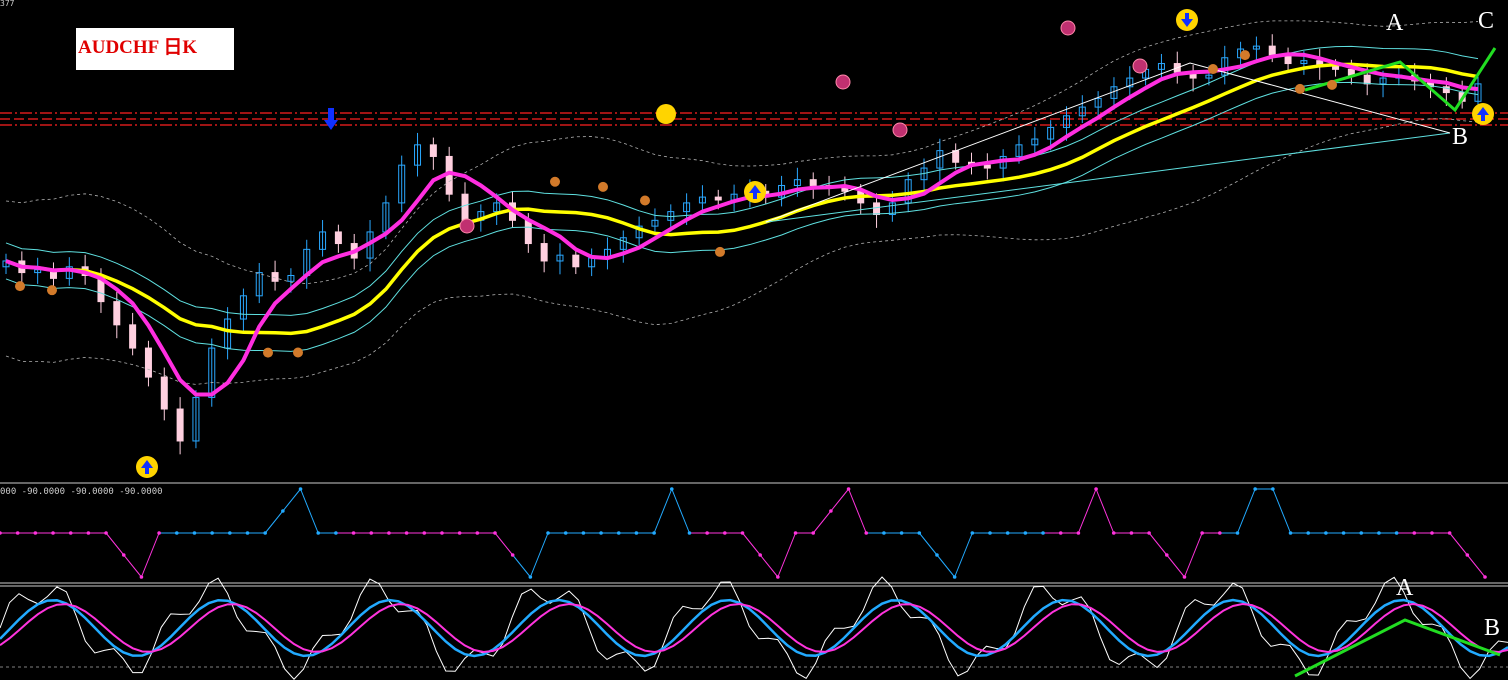 The width and height of the screenshot is (1508, 680). Describe the element at coordinates (1460, 137) in the screenshot. I see `label-b: B` at that location.